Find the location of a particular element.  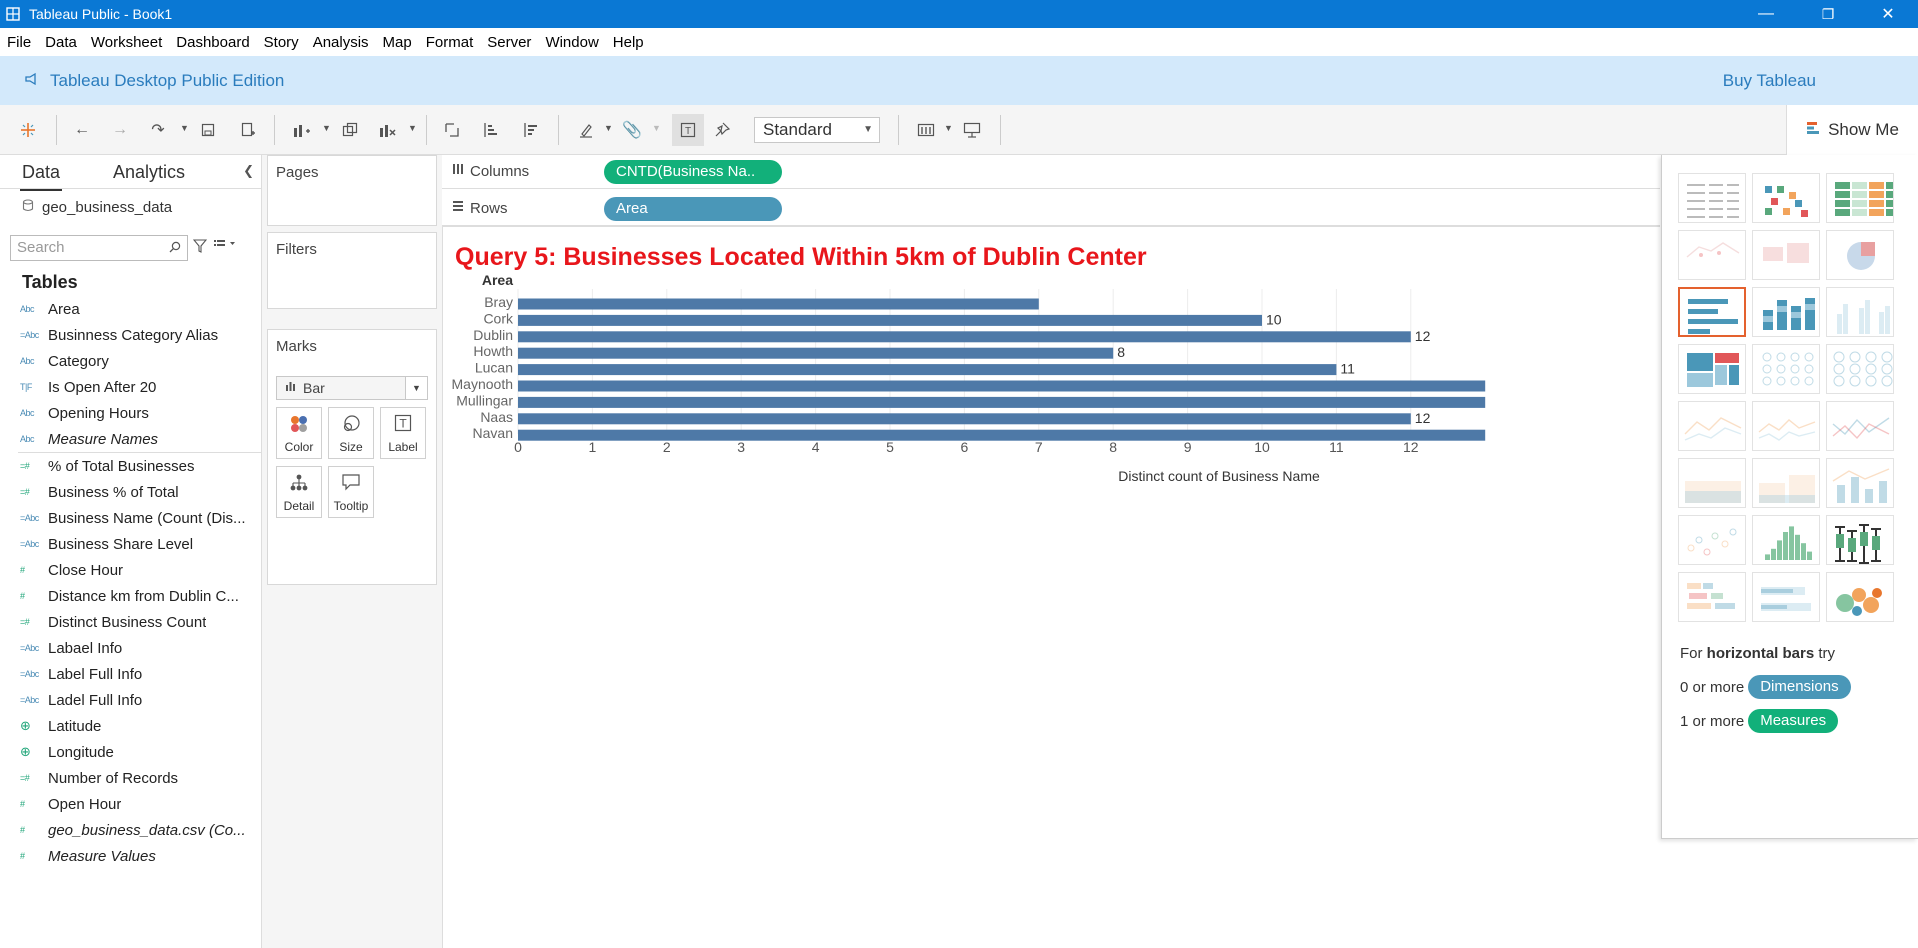

menu-format: Format is located at coordinates (450, 42).